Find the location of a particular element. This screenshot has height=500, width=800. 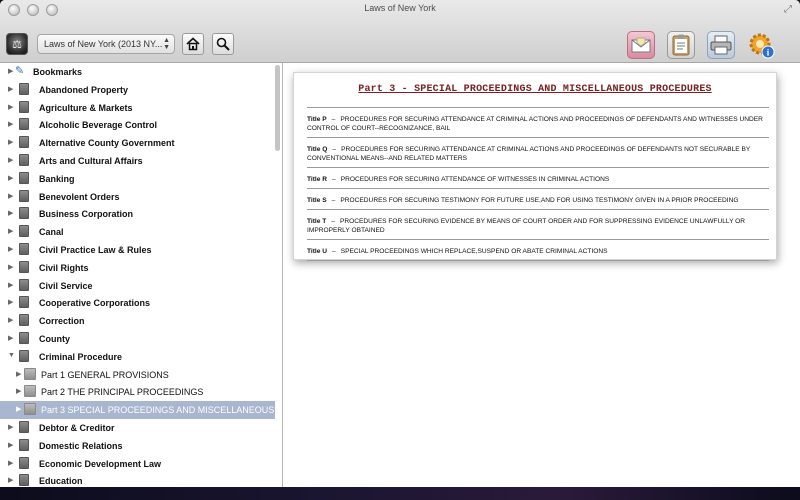

magnifier-icon is located at coordinates (223, 44).